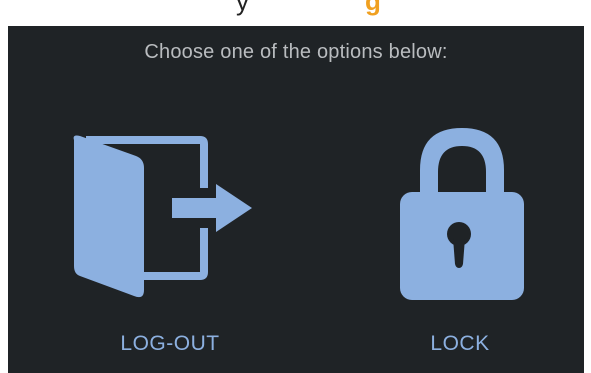  What do you see at coordinates (170, 343) in the screenshot?
I see `logout-label: LOG-OUT` at bounding box center [170, 343].